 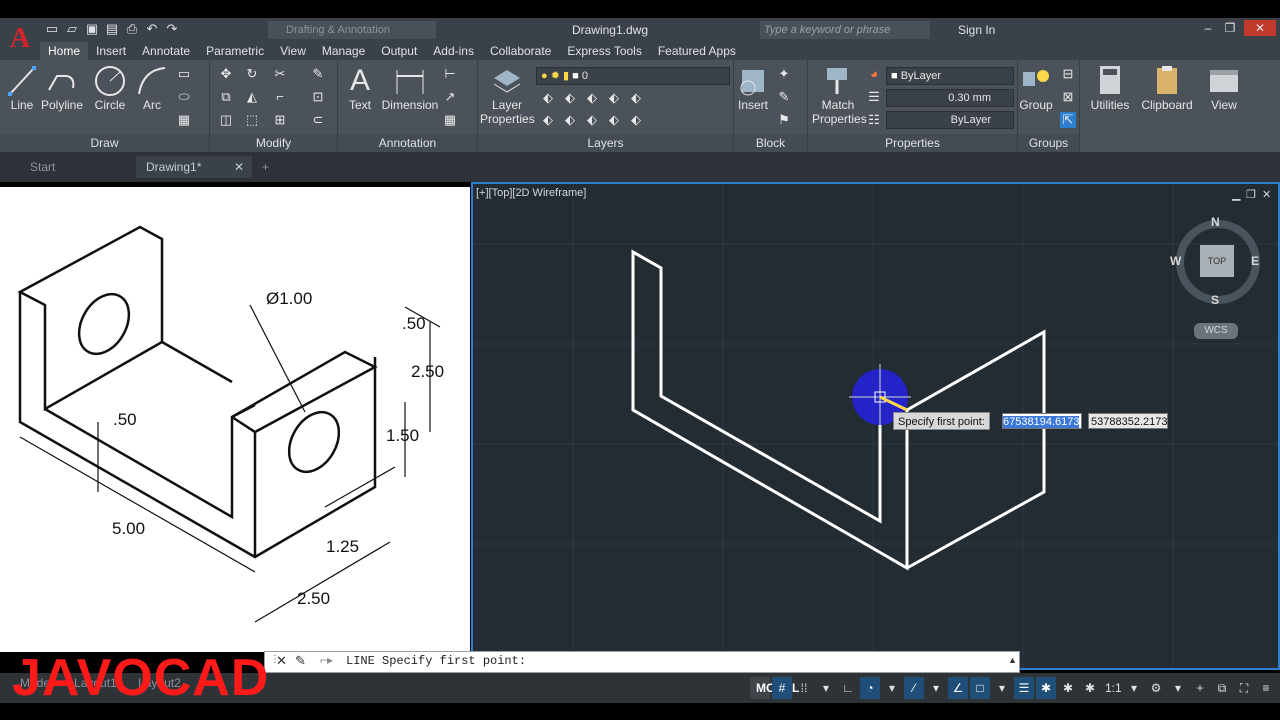 What do you see at coordinates (548, 98) in the screenshot?
I see `layer-tool-1-icon: ⬖` at bounding box center [548, 98].